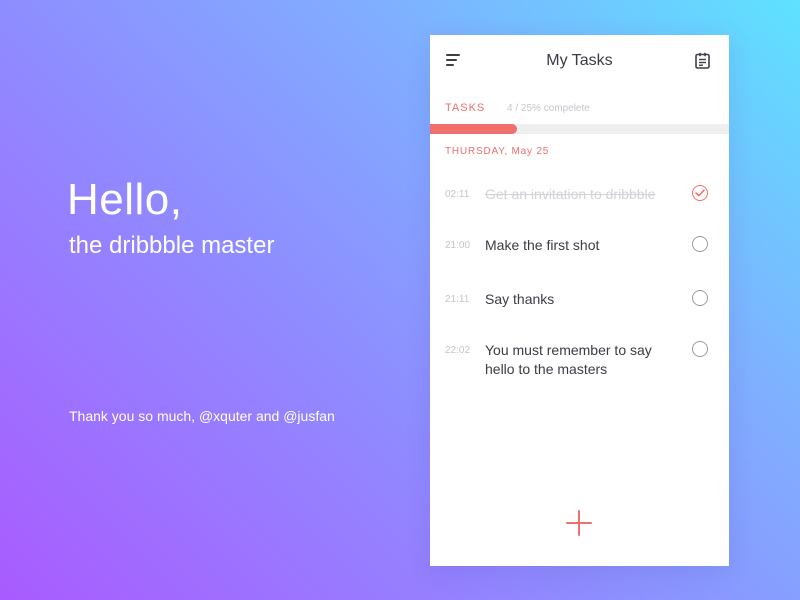  I want to click on hero-thanks-text: Thank you so much, @xquter and @jusfan, so click(202, 416).